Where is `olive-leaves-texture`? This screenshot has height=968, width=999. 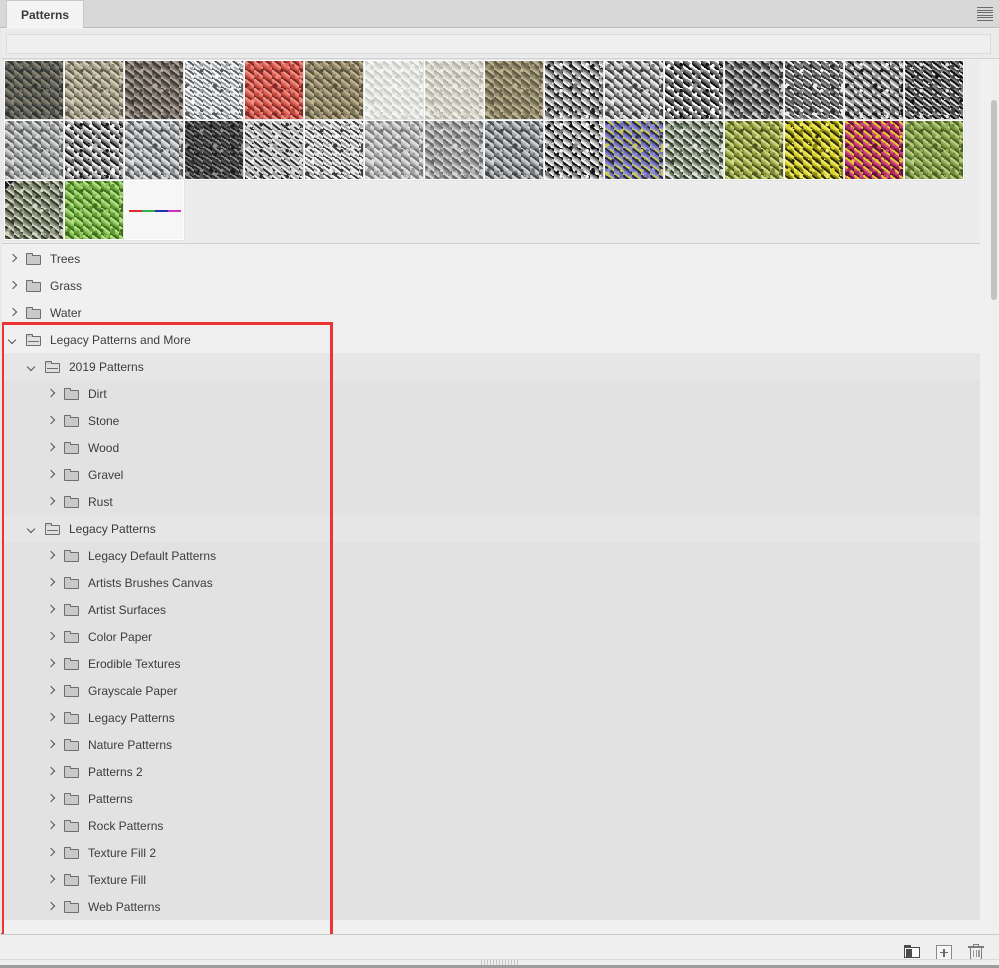
olive-leaves-texture is located at coordinates (754, 150).